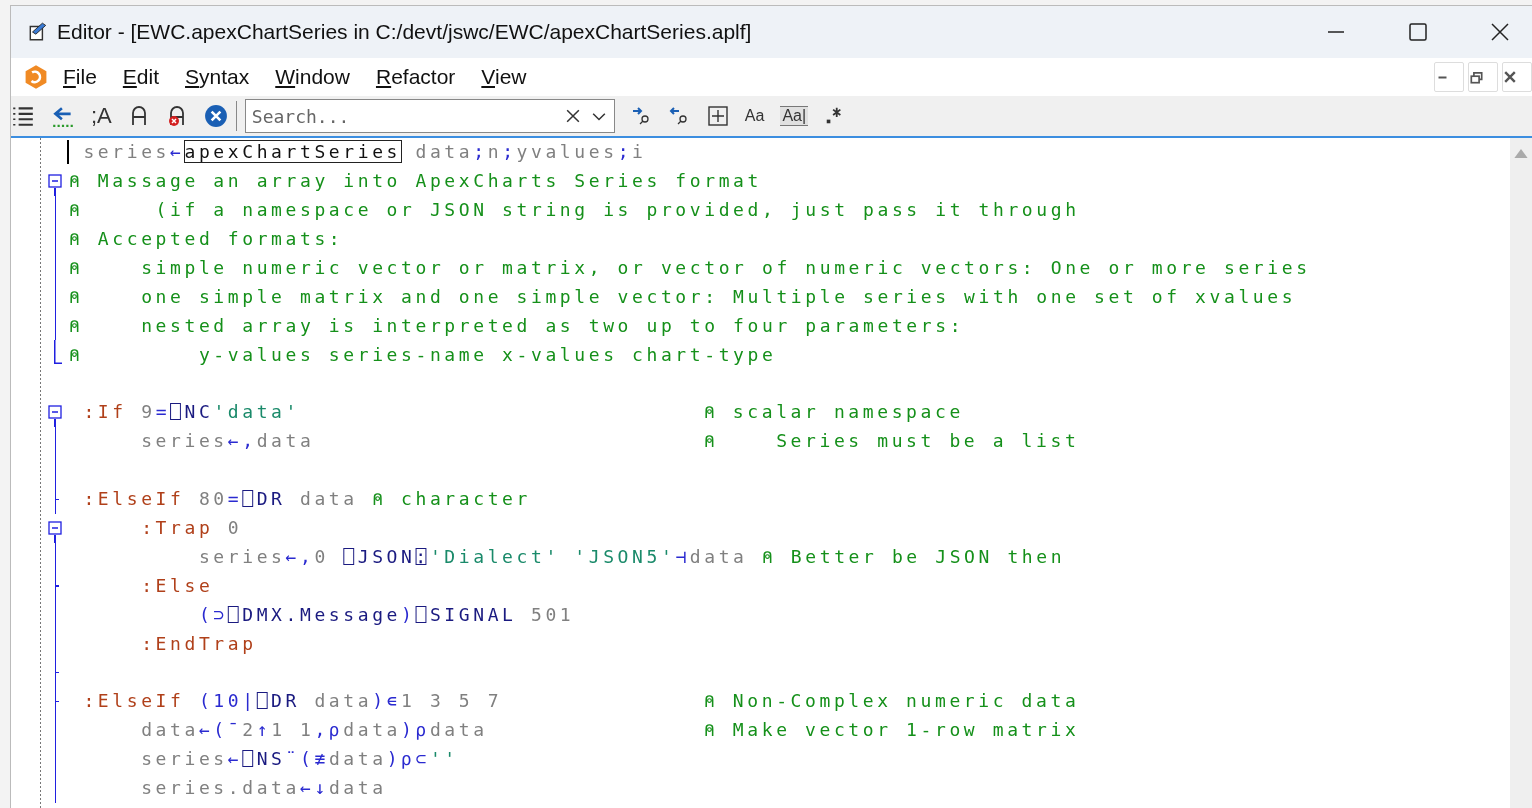  What do you see at coordinates (683, 296) in the screenshot?
I see `code-line: ⍝ one simple matrix and one simple vector: Multiple series with one set of xvalues` at bounding box center [683, 296].